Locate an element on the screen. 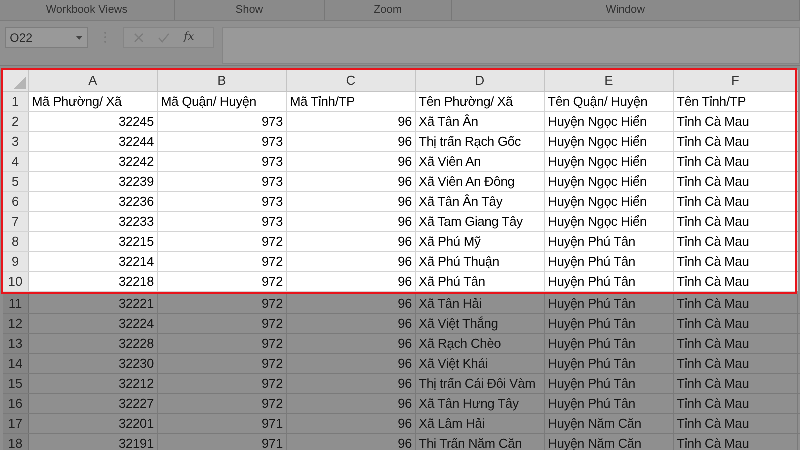 This screenshot has width=800, height=450. row-header: 5 is located at coordinates (16, 181).